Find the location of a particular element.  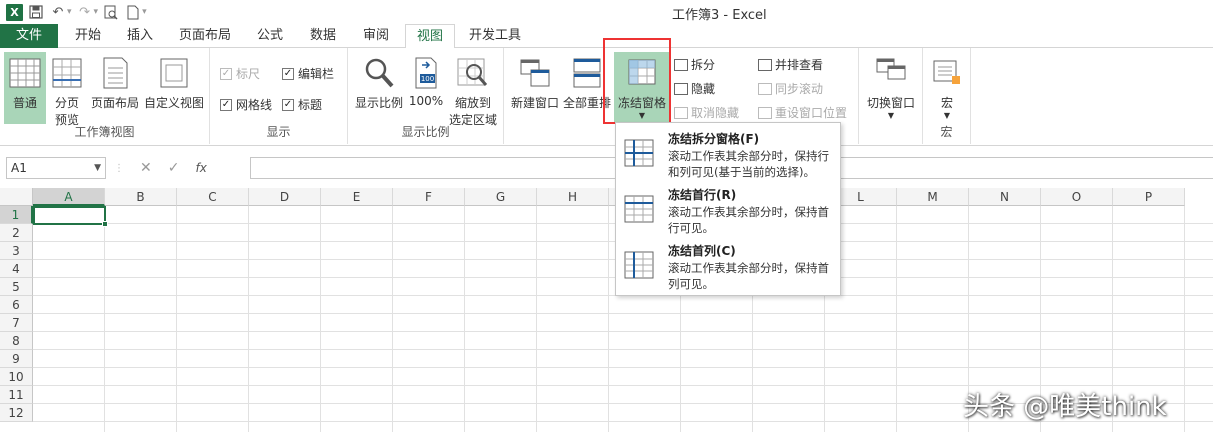

gridlines-checkbox: ✓ 网格线 is located at coordinates (246, 104).